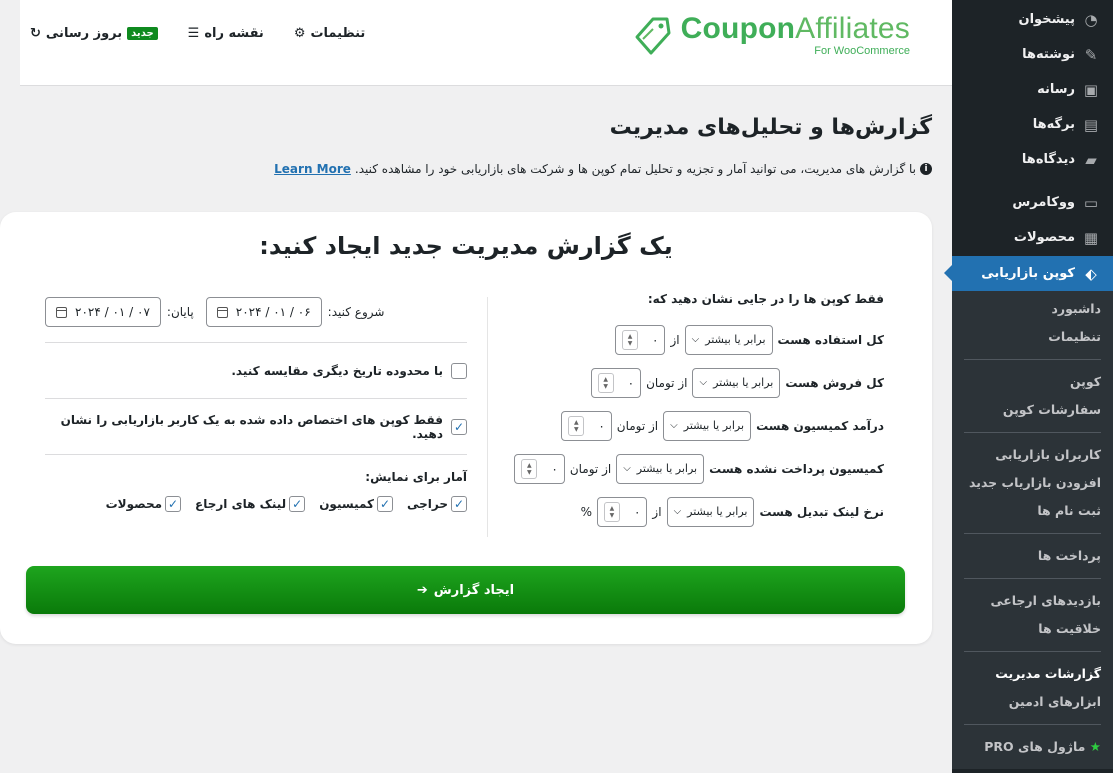 The width and height of the screenshot is (1113, 773). Describe the element at coordinates (667, 382) in the screenshot. I see `filter-unit: از تومان` at that location.